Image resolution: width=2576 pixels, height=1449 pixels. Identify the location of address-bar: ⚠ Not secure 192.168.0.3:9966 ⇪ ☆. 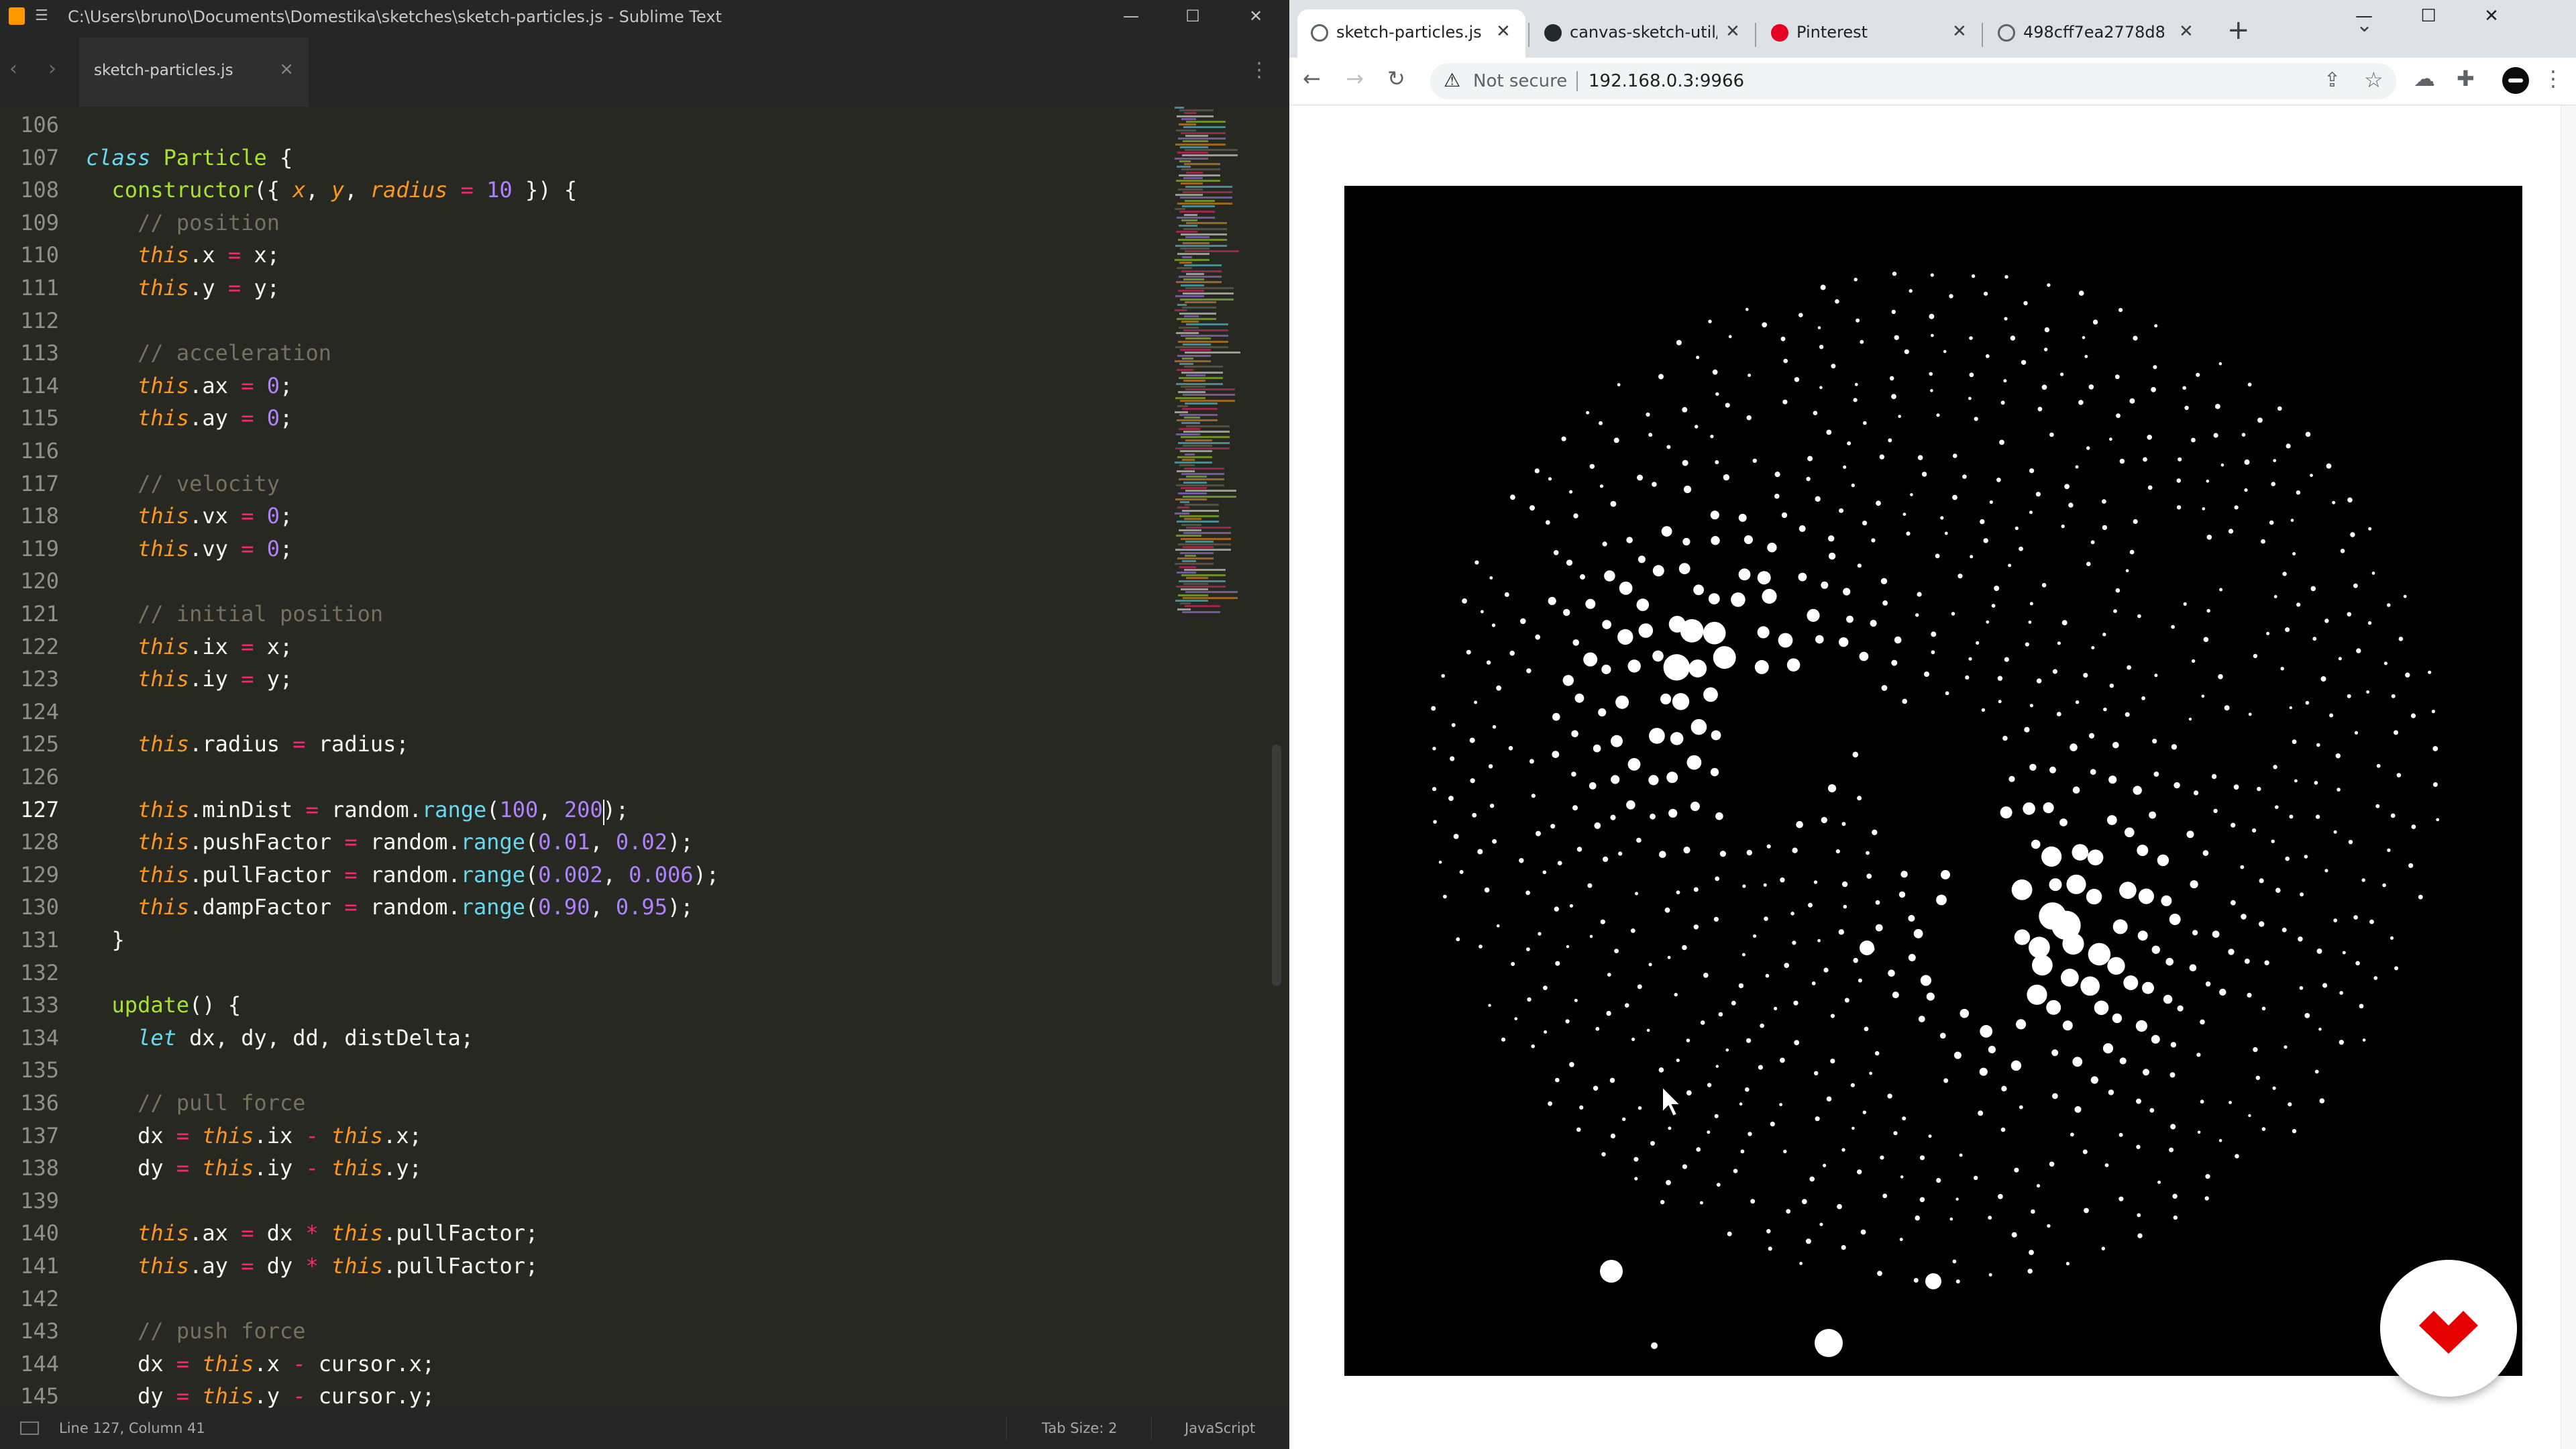
(1913, 81).